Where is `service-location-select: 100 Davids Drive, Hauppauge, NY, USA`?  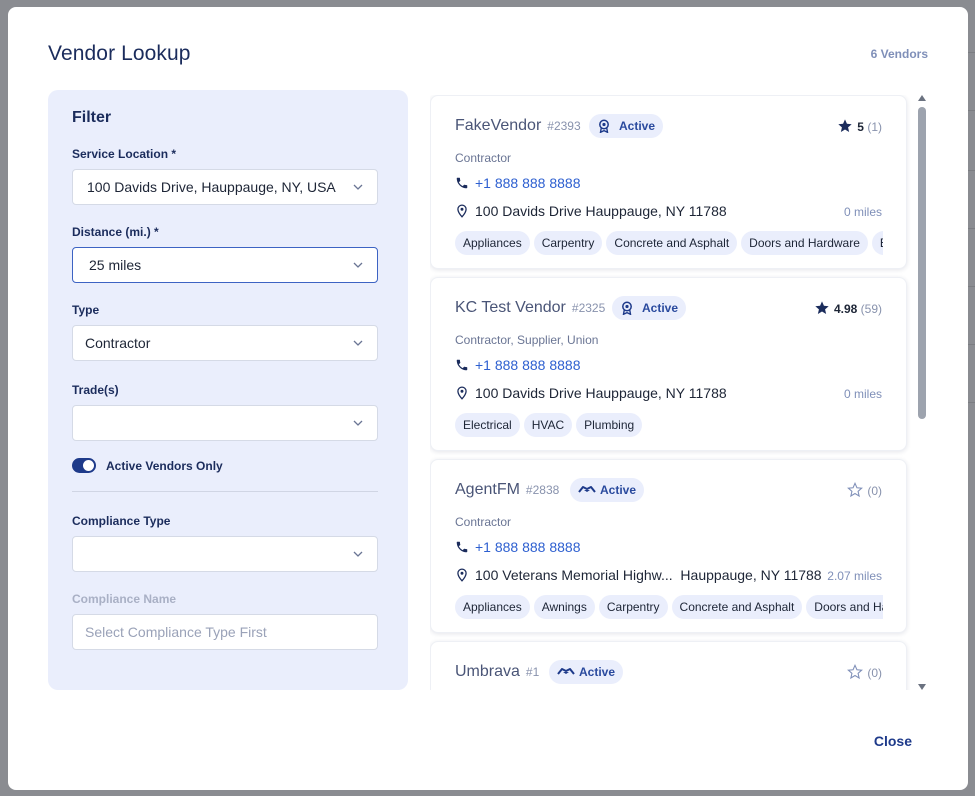
service-location-select: 100 Davids Drive, Hauppauge, NY, USA is located at coordinates (225, 187).